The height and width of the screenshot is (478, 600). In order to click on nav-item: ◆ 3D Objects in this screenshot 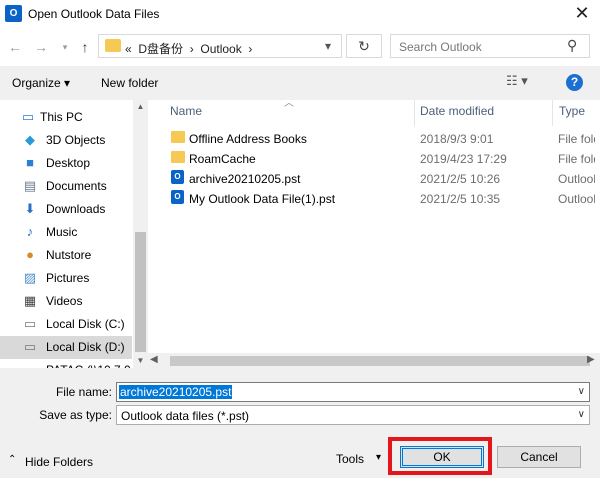, I will do `click(66, 140)`.